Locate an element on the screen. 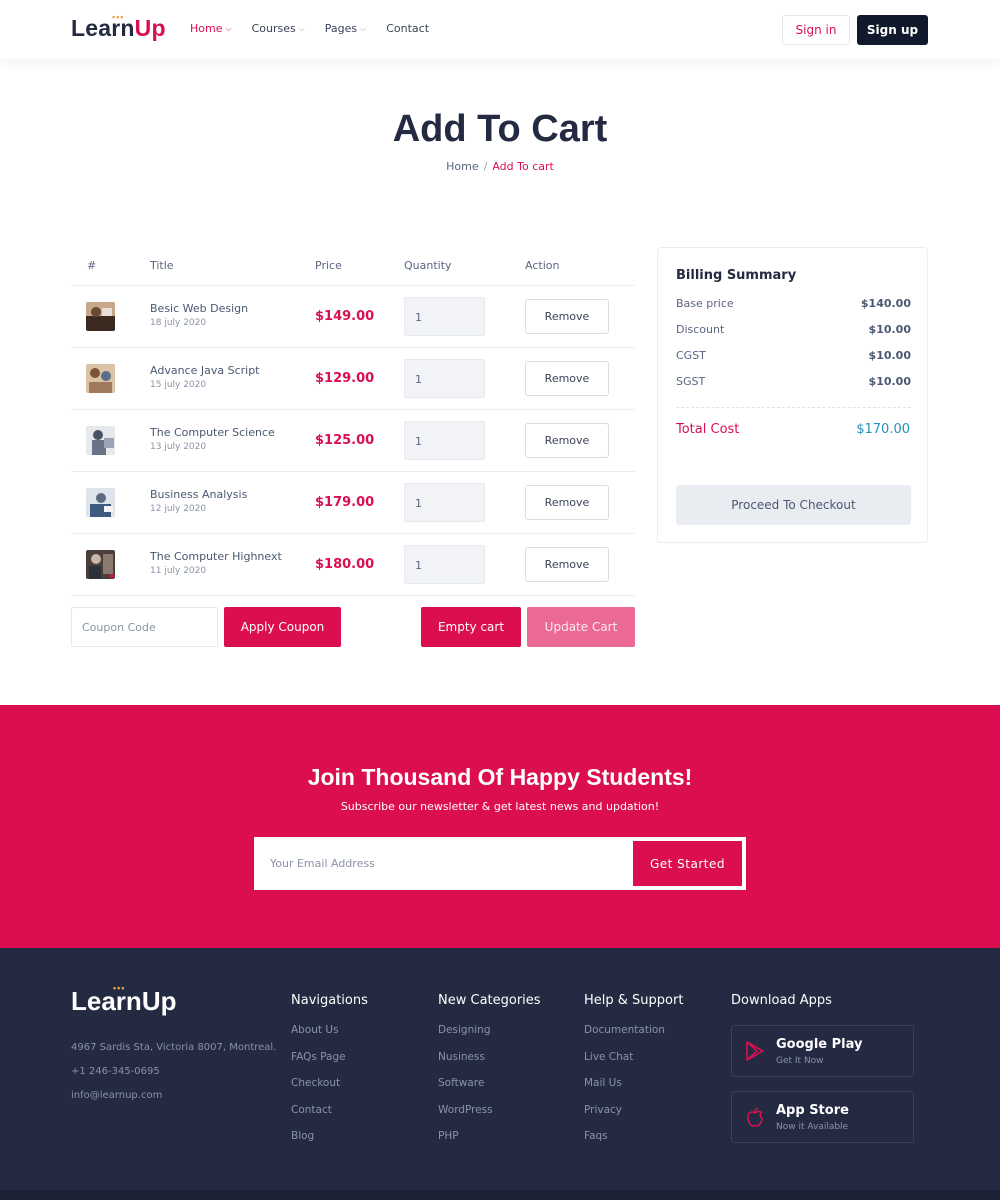  app-store-button: App Store Now it Available is located at coordinates (822, 1117).